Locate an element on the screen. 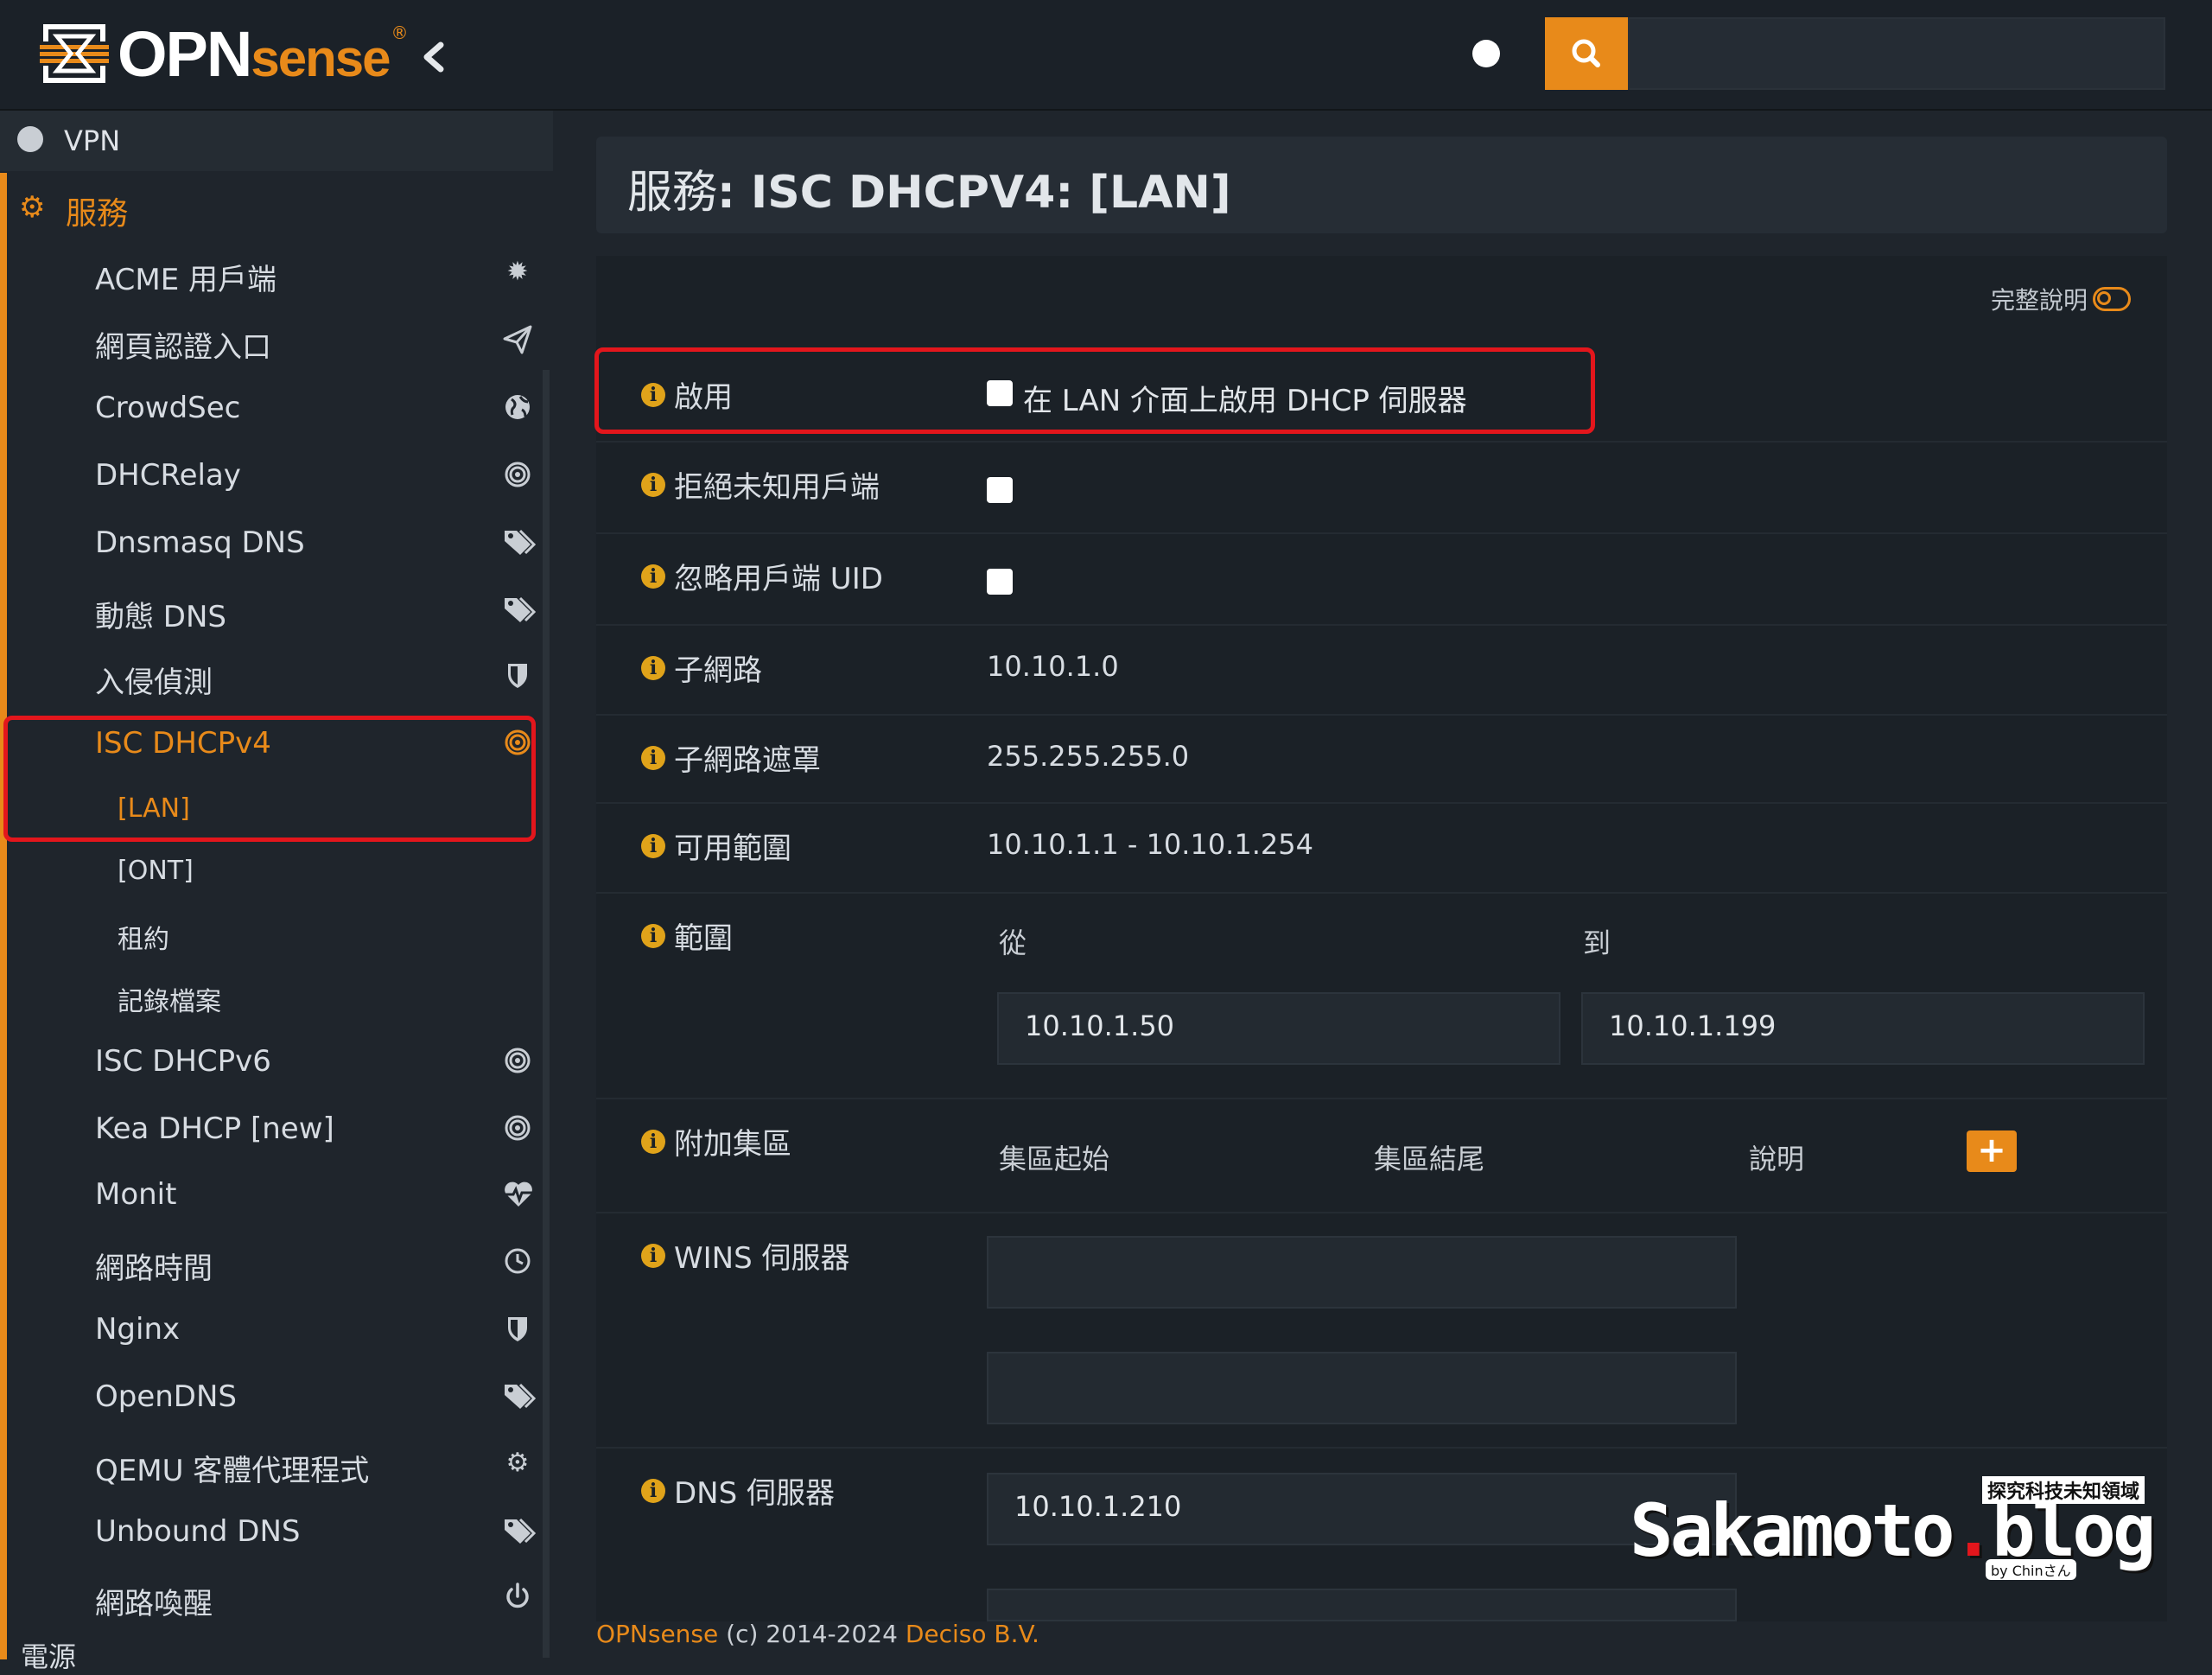 The image size is (2212, 1675). row-wins-servers: i WINS 伺服器 is located at coordinates (1381, 1330).